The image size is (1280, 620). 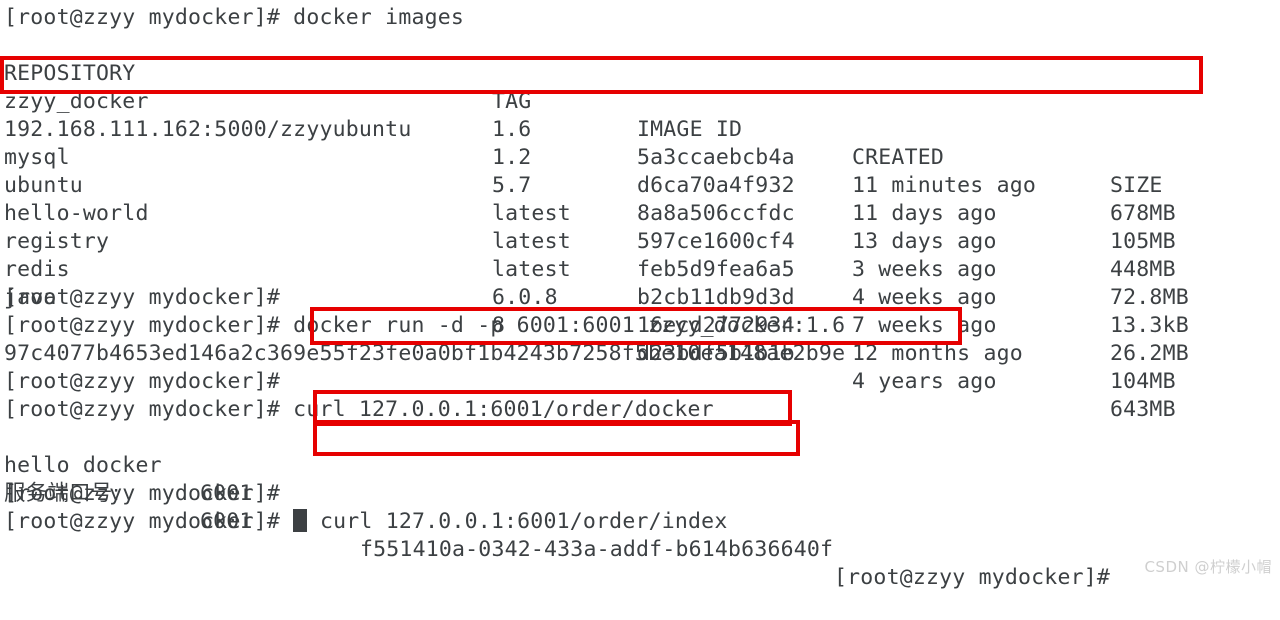 What do you see at coordinates (1143, 269) in the screenshot?
I see `cell-size: 448MB` at bounding box center [1143, 269].